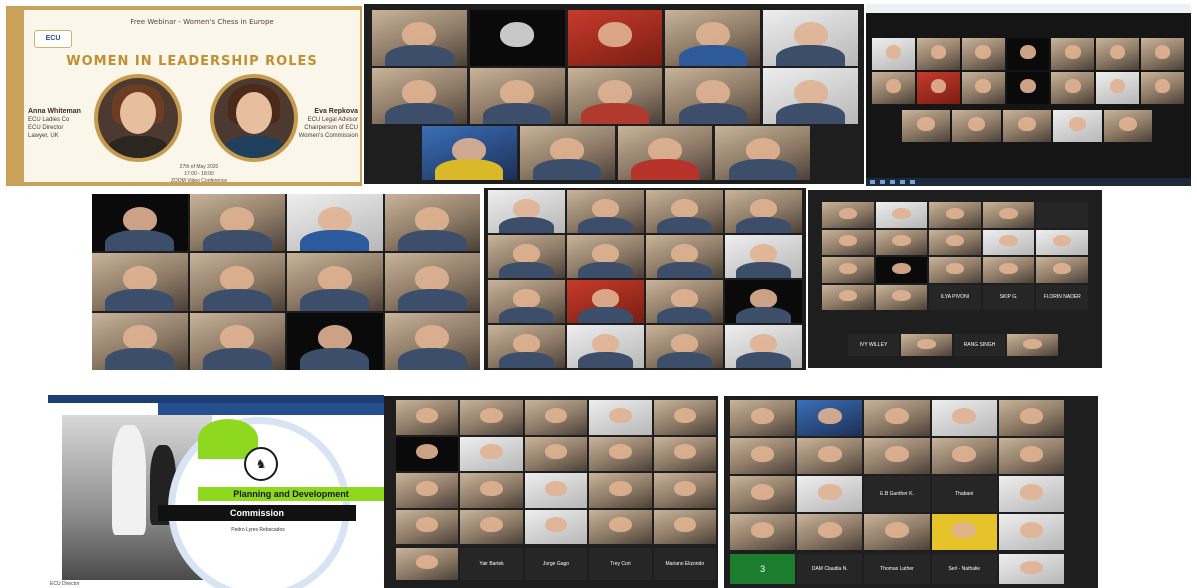 This screenshot has width=1197, height=588. Describe the element at coordinates (964, 494) in the screenshot. I see `participant-name-tile: Thabani` at that location.